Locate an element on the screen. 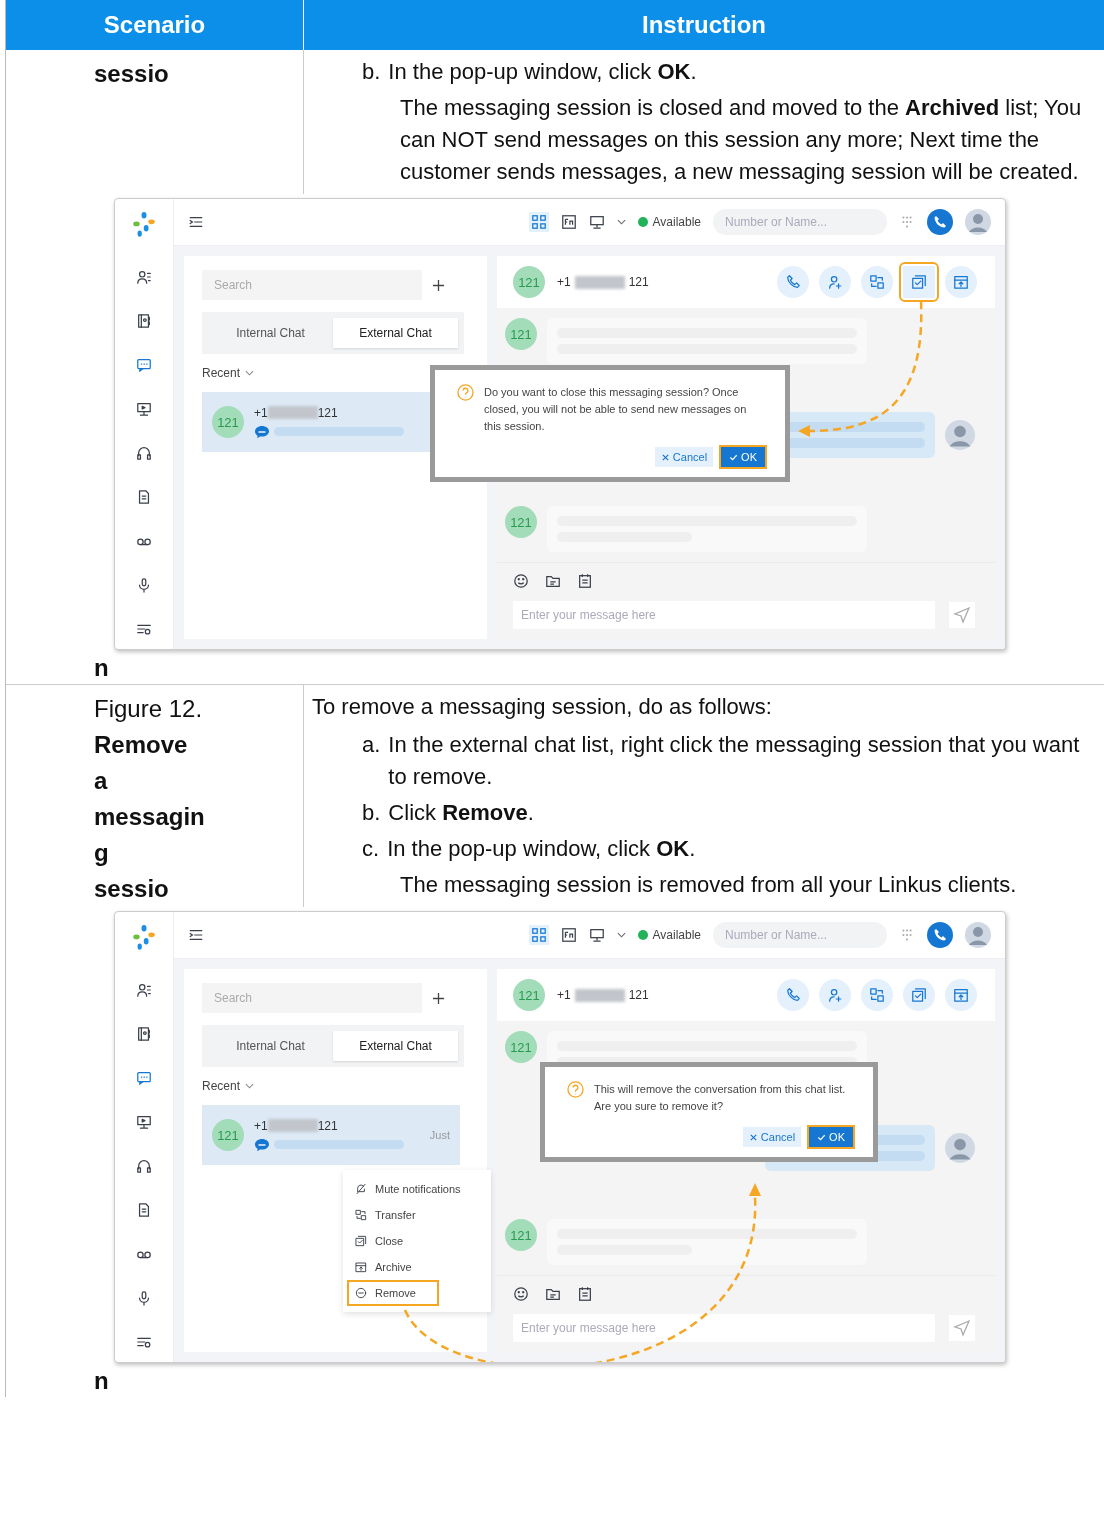 This screenshot has width=1104, height=1521. scenario-text: messagin is located at coordinates (150, 817).